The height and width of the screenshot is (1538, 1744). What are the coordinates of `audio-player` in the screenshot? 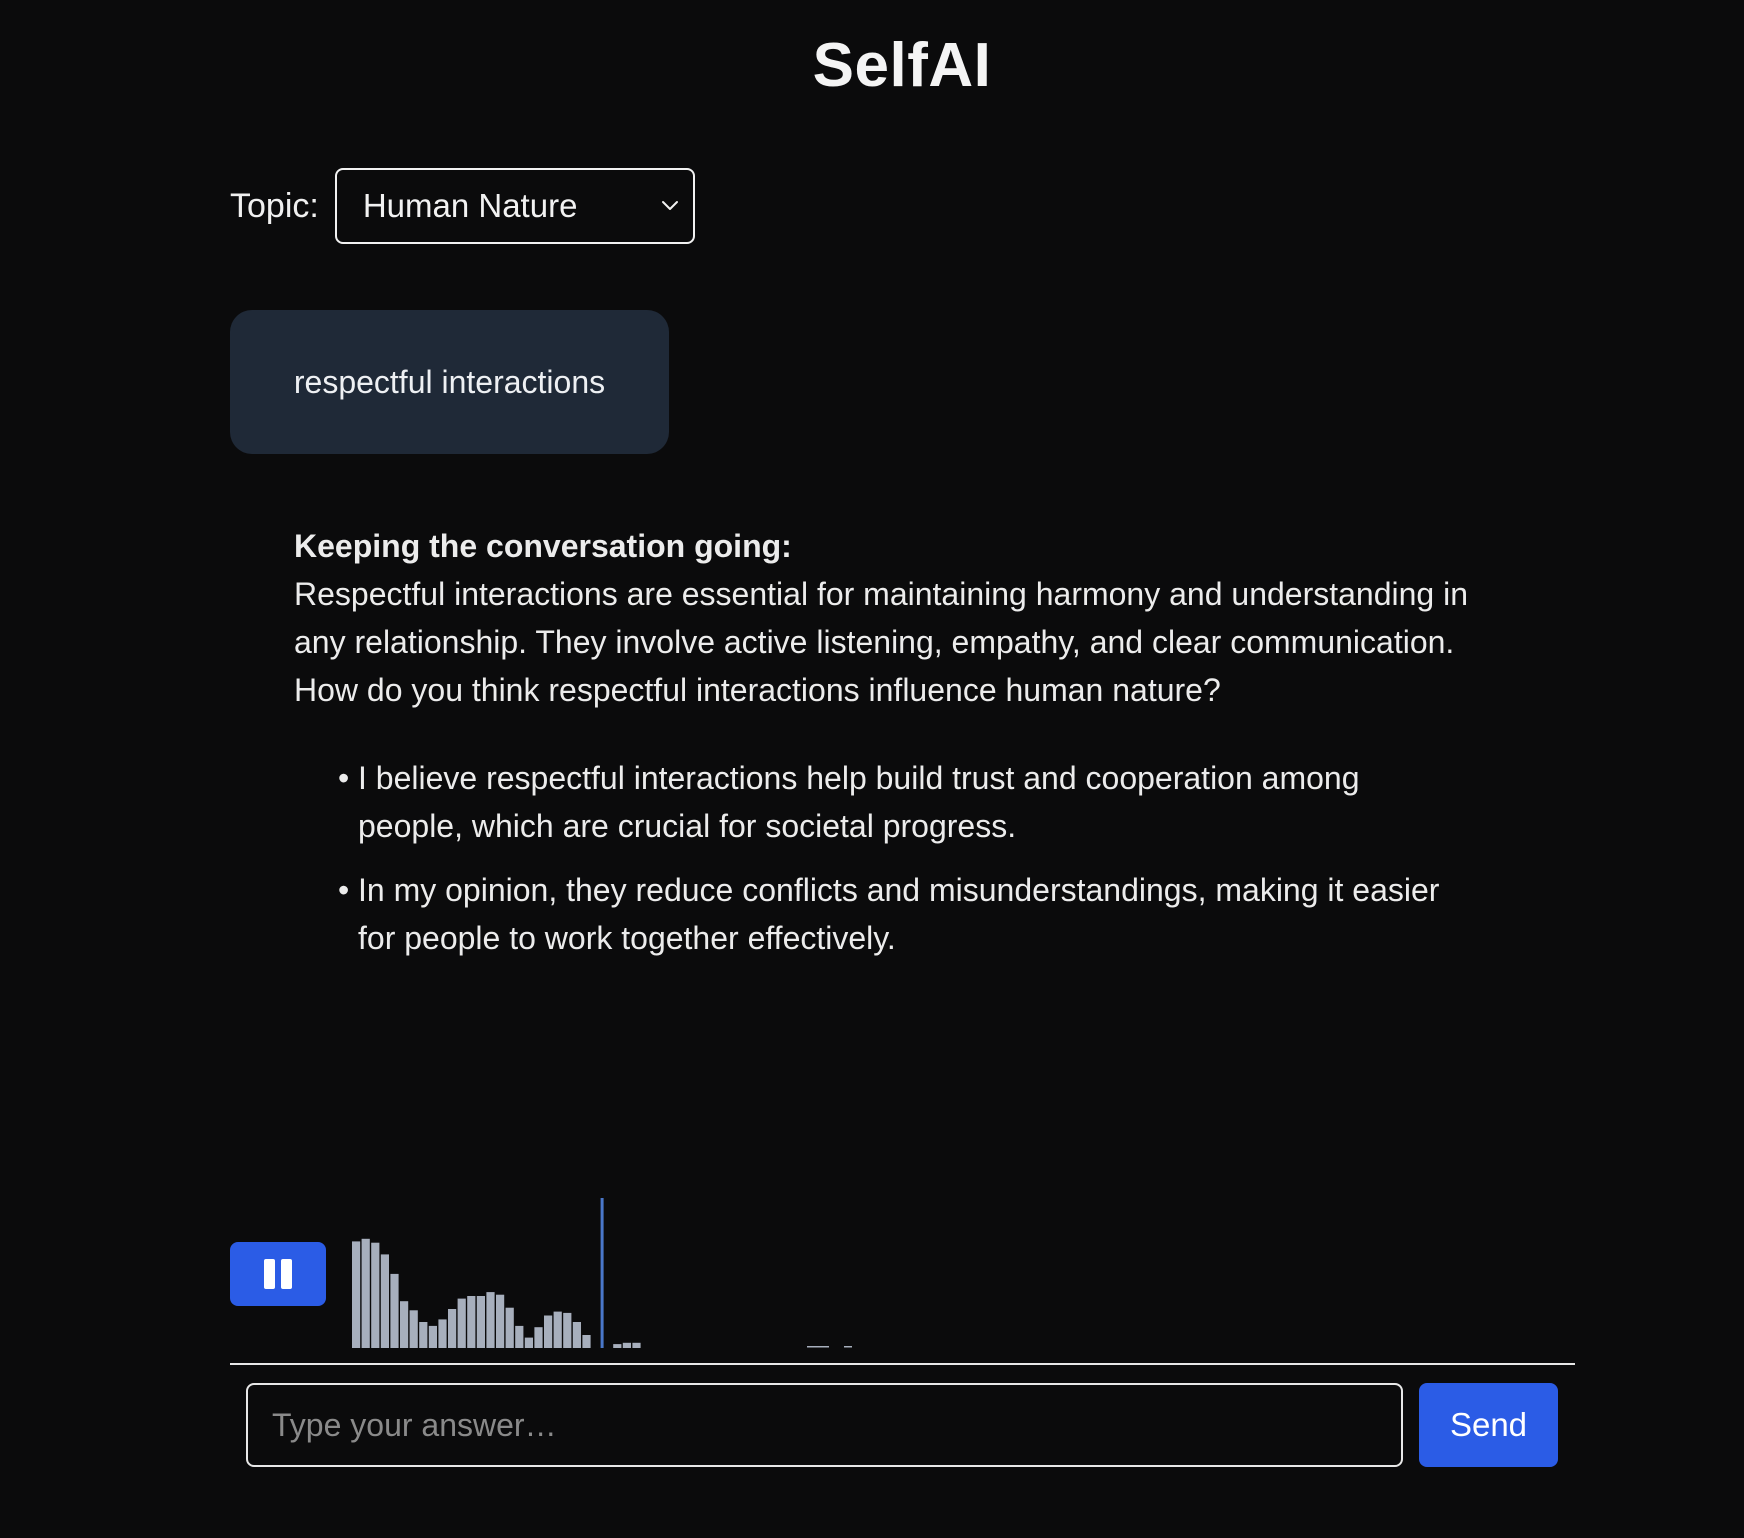 It's located at (902, 1281).